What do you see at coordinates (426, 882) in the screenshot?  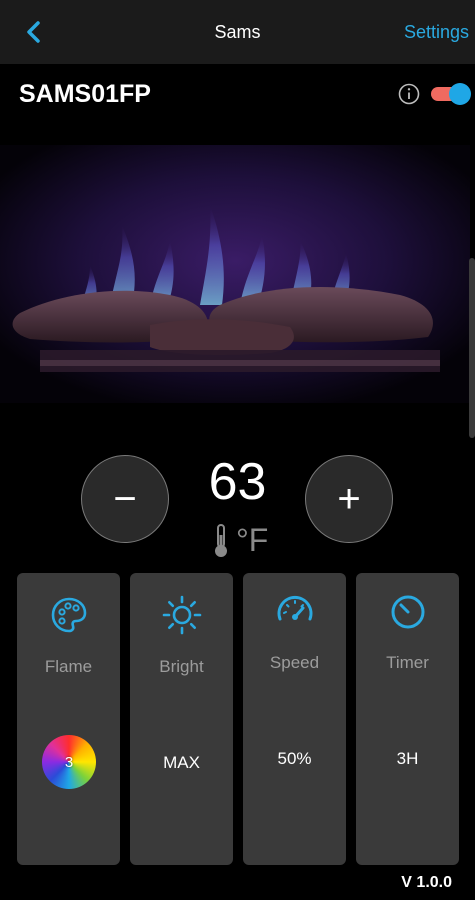 I see `app-version: V 1.0.0` at bounding box center [426, 882].